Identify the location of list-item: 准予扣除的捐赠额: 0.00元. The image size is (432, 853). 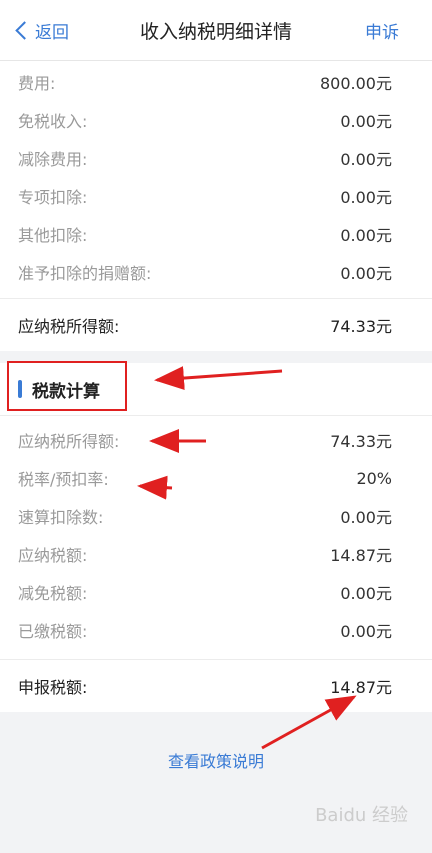
(216, 272).